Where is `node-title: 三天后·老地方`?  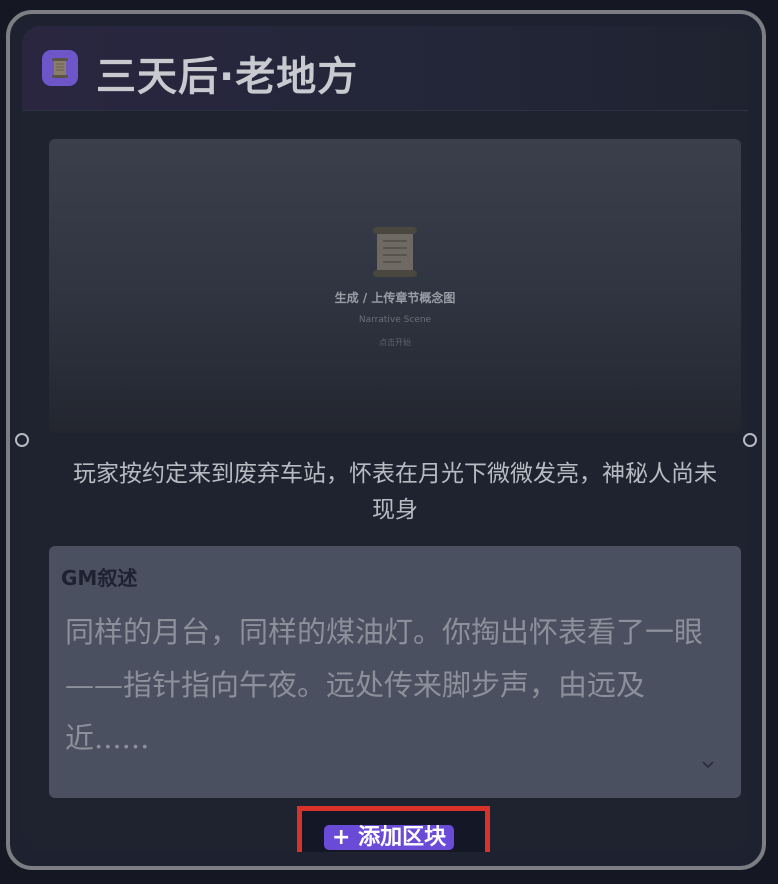
node-title: 三天后·老地方 is located at coordinates (227, 77).